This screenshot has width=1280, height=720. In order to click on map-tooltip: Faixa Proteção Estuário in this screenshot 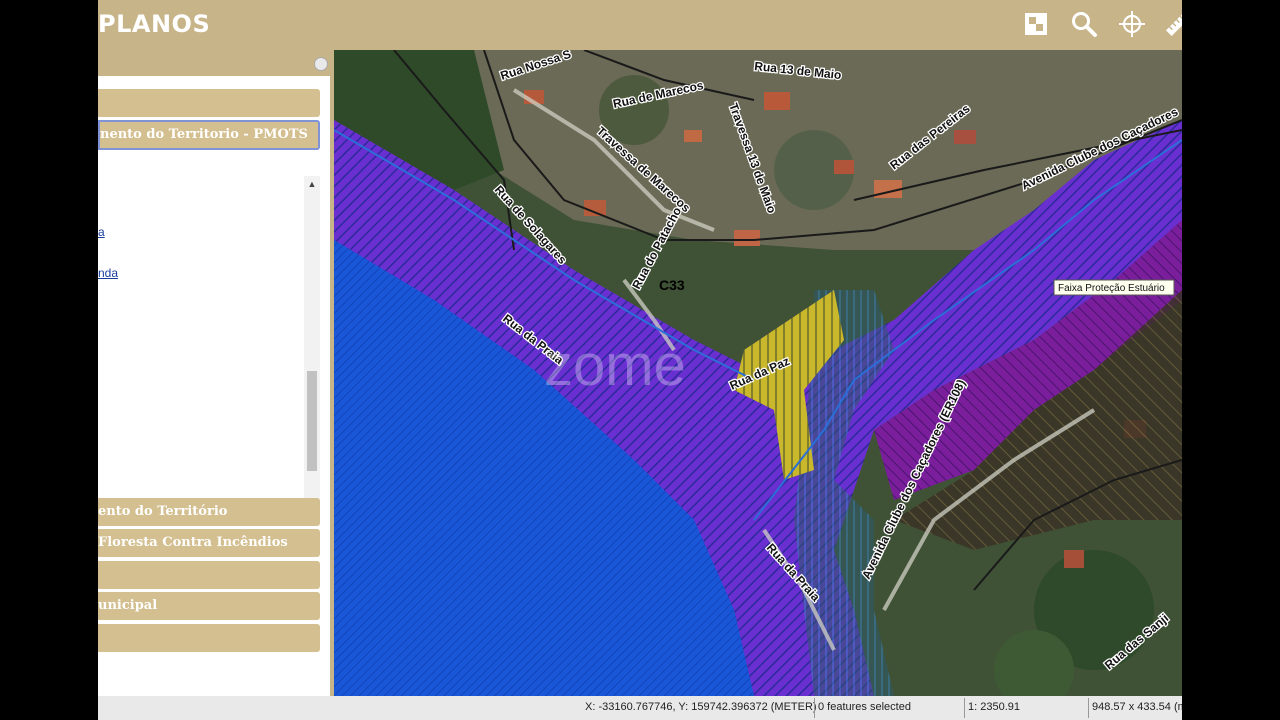, I will do `click(1114, 287)`.